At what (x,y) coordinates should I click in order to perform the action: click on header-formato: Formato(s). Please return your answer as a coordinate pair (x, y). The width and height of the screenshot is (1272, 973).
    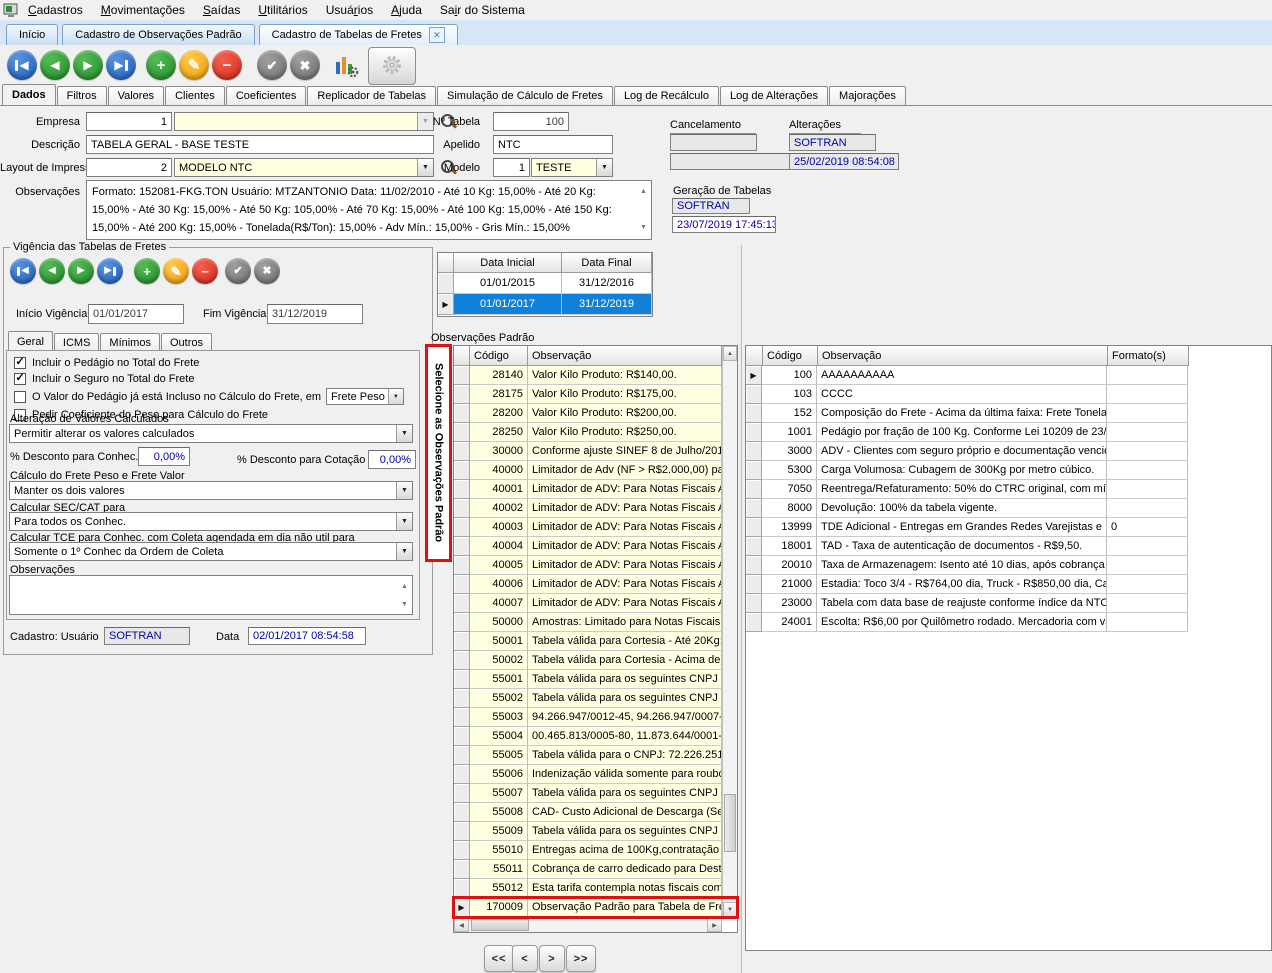
    Looking at the image, I should click on (1148, 356).